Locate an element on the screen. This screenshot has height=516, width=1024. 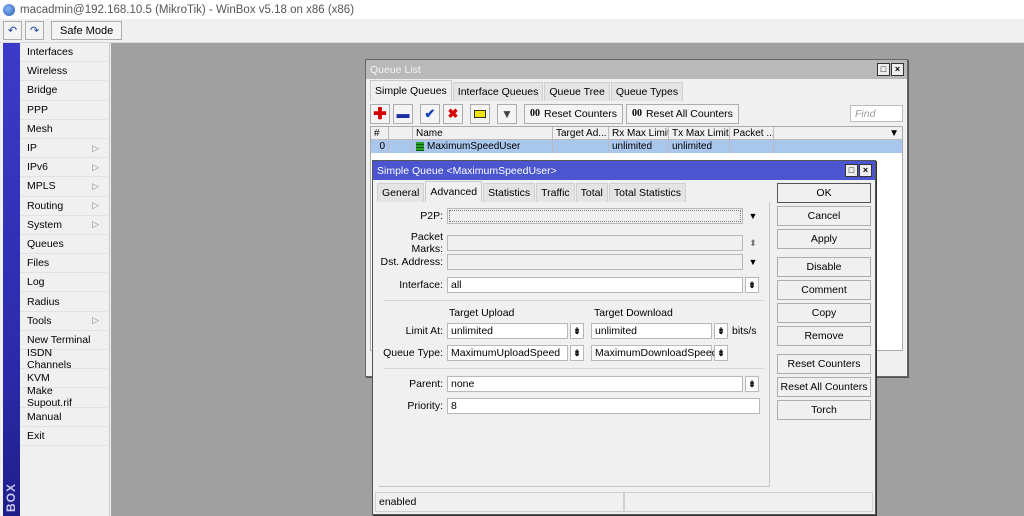
queue-type-upload-dropdown: ⇟ is located at coordinates (577, 353).